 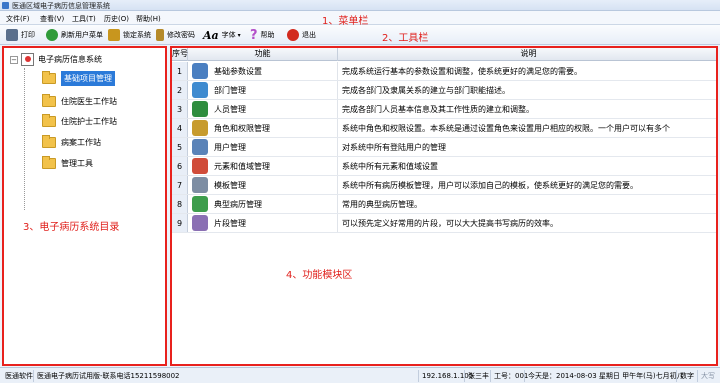 I want to click on function-cell: 基础参数设置, so click(x=263, y=71).